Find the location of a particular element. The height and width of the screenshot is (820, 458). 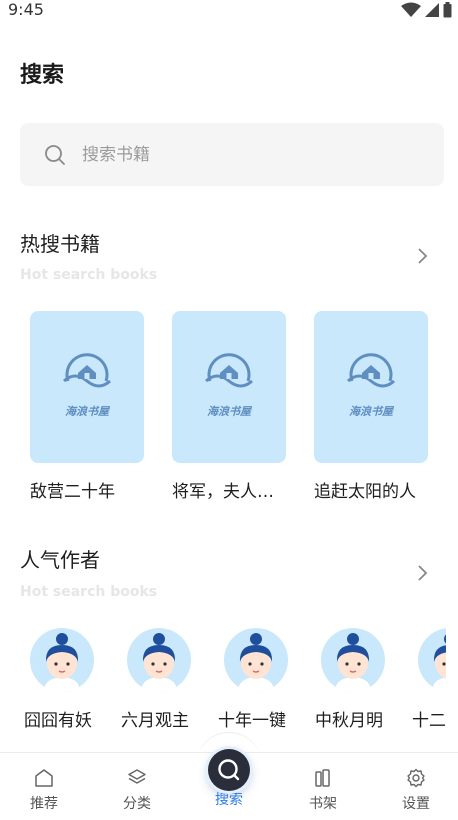

author-name: 六月观主 is located at coordinates (171, 718).